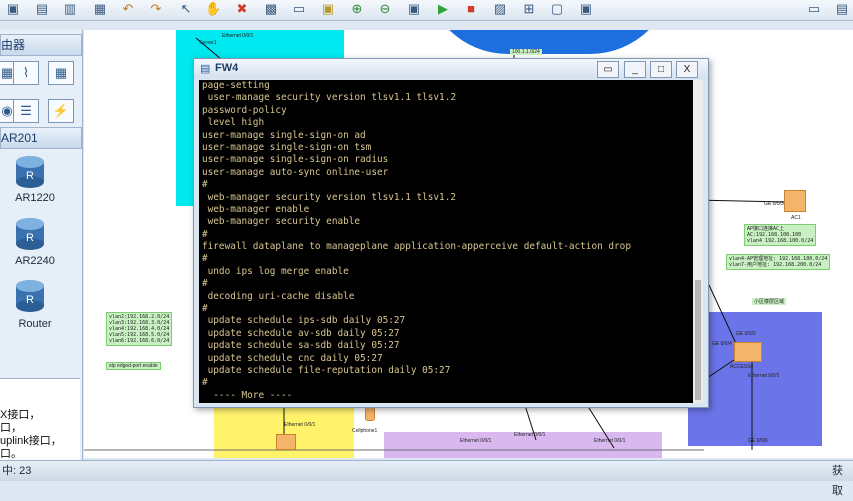  I want to click on eth-label-a: Ethernet 0/0/1, so click(764, 376).